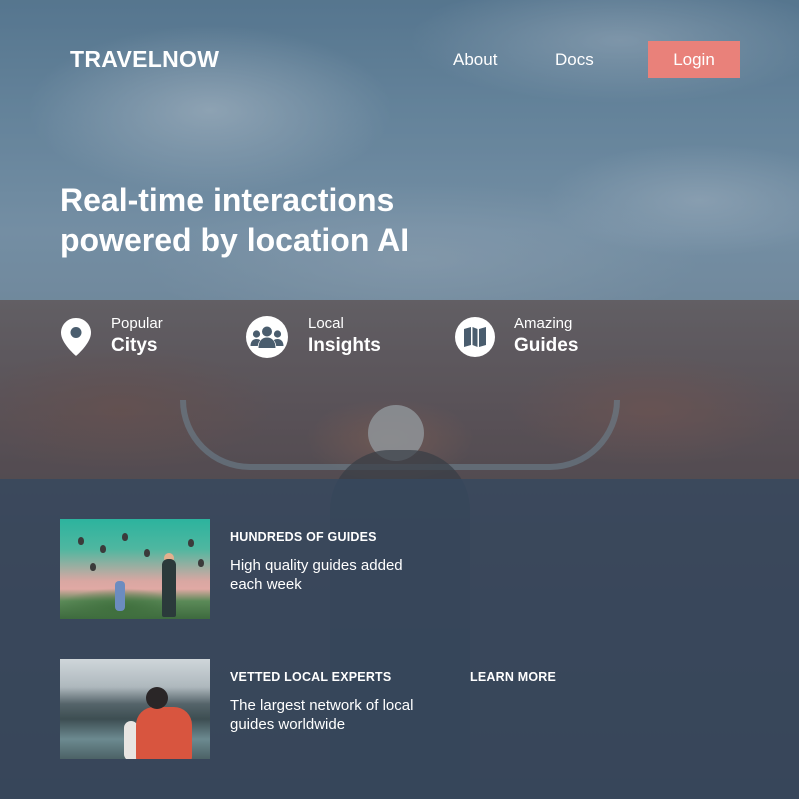 This screenshot has width=799, height=799. Describe the element at coordinates (135, 709) in the screenshot. I see `hiker-lake-photo` at that location.